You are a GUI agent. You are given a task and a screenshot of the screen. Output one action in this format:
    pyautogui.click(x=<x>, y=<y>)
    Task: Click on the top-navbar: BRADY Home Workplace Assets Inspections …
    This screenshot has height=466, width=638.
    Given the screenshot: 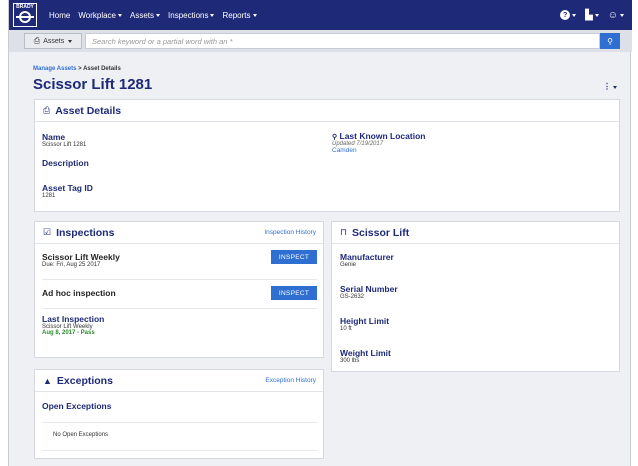 What is the action you would take?
    pyautogui.click(x=320, y=15)
    